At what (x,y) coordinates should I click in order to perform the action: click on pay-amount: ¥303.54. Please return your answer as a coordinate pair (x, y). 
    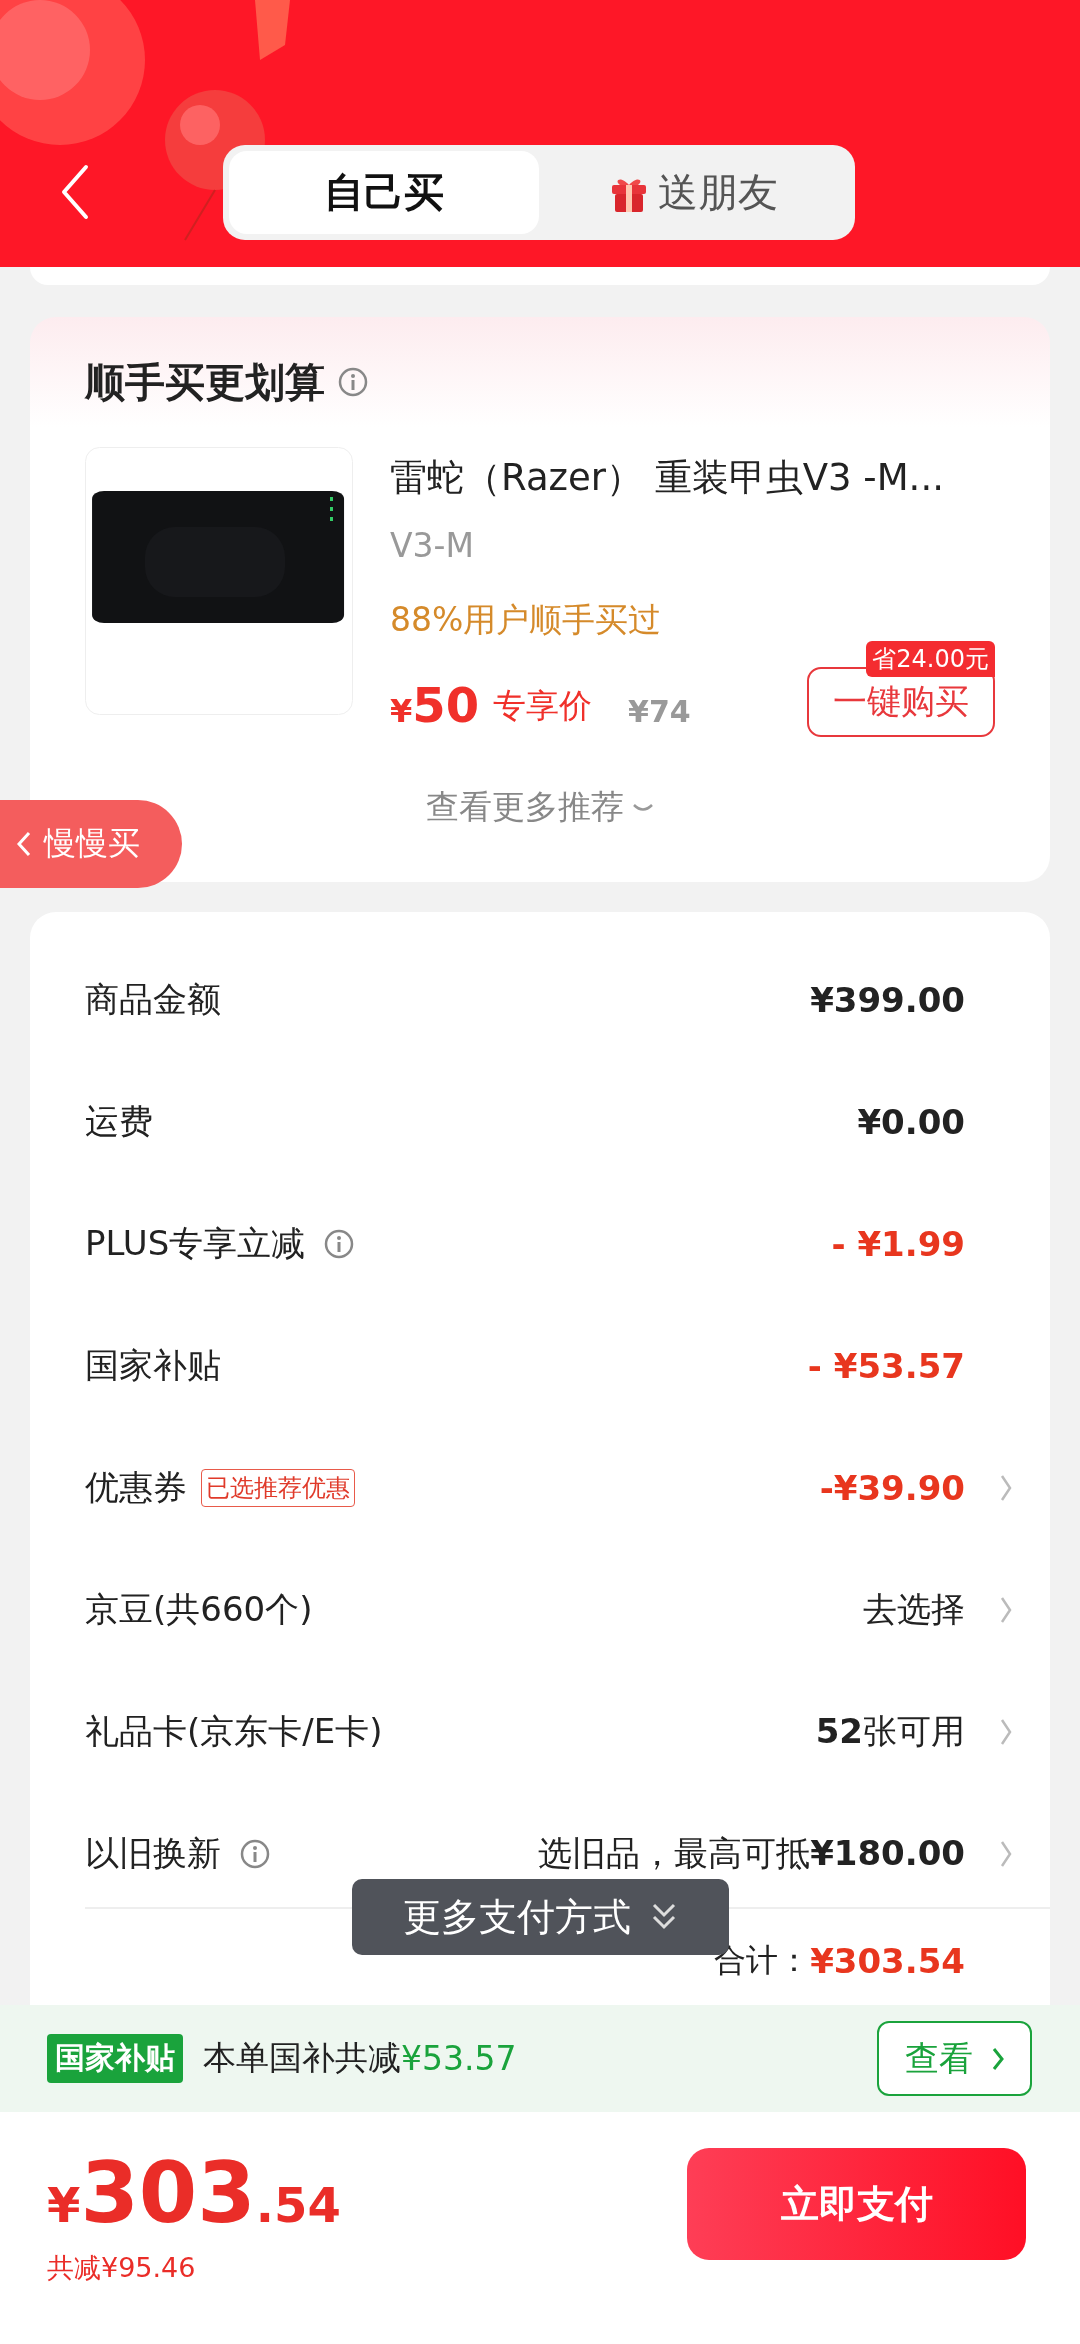
    Looking at the image, I should click on (194, 2196).